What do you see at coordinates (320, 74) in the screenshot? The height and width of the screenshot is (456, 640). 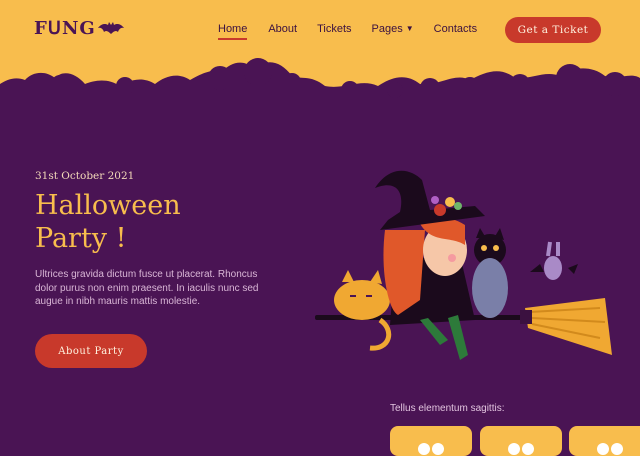 I see `cloud-border` at bounding box center [320, 74].